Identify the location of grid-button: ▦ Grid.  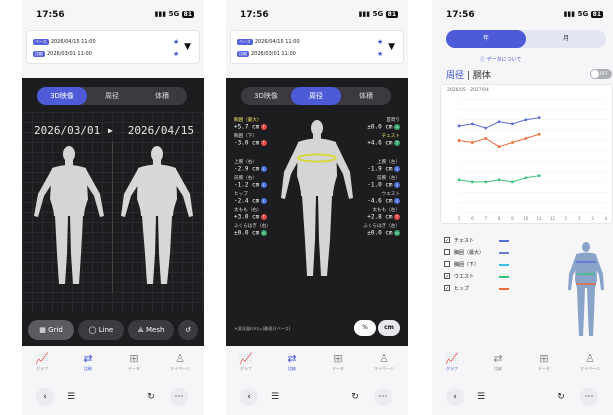
(51, 330).